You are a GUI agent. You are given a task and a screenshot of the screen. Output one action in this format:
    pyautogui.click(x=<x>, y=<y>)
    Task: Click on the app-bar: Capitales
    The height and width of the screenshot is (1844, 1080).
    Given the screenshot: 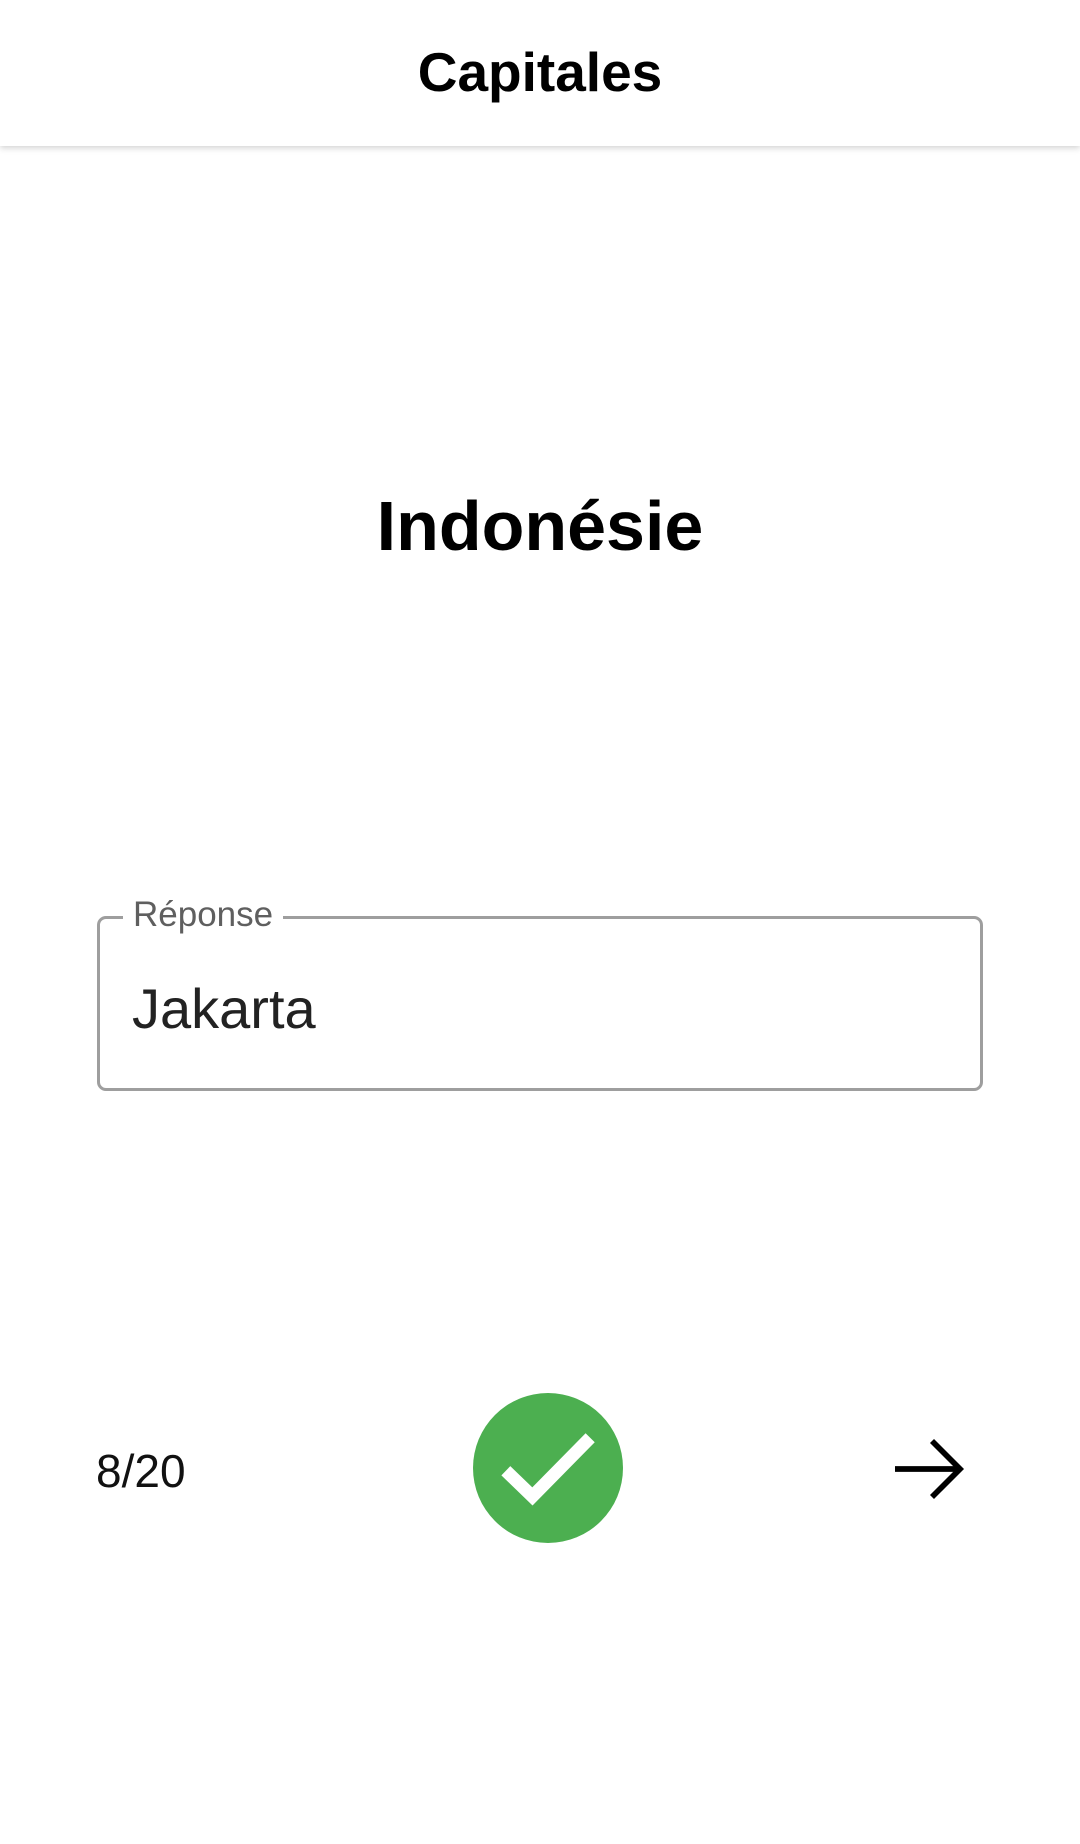 What is the action you would take?
    pyautogui.click(x=540, y=73)
    